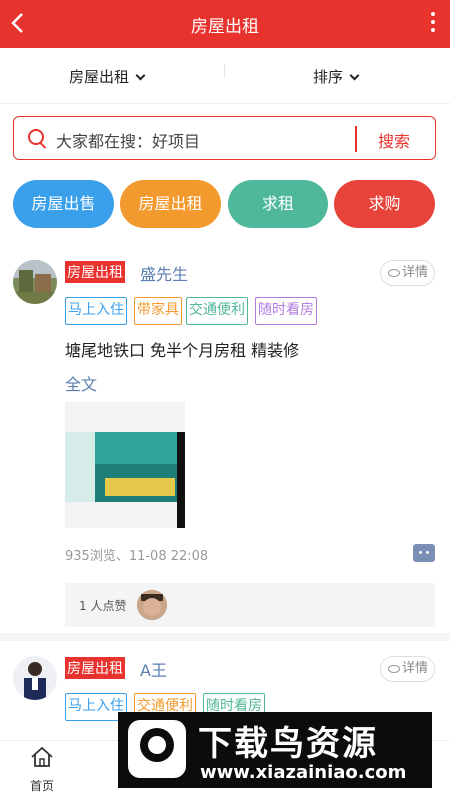 This screenshot has width=450, height=800. I want to click on likes-count: 1 人点赞, so click(103, 606).